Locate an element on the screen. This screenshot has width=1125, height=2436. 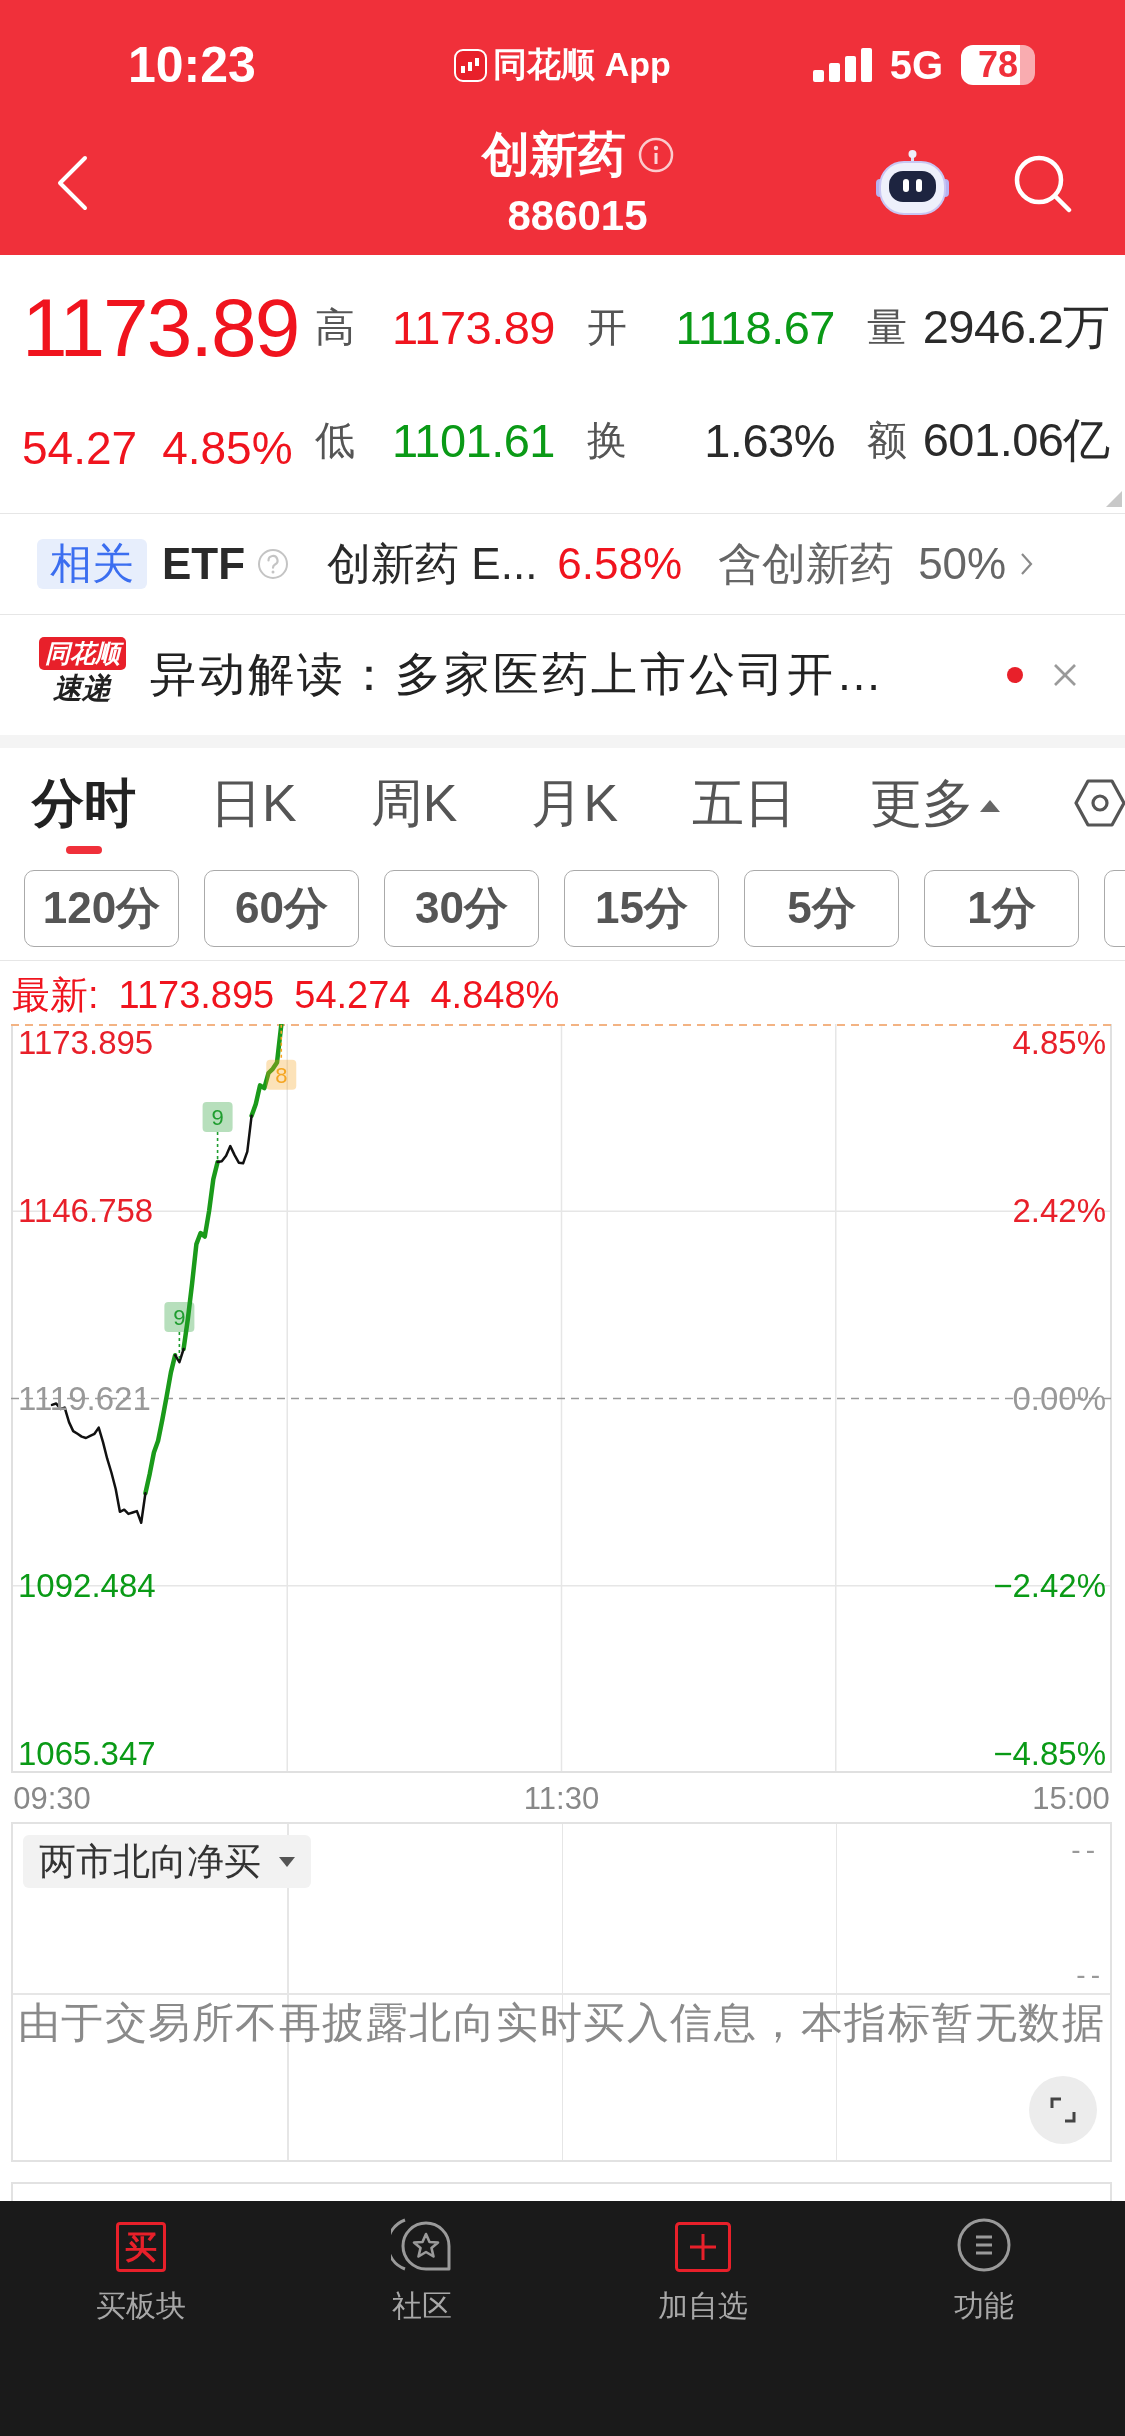
stat-label: 高 is located at coordinates (335, 327).